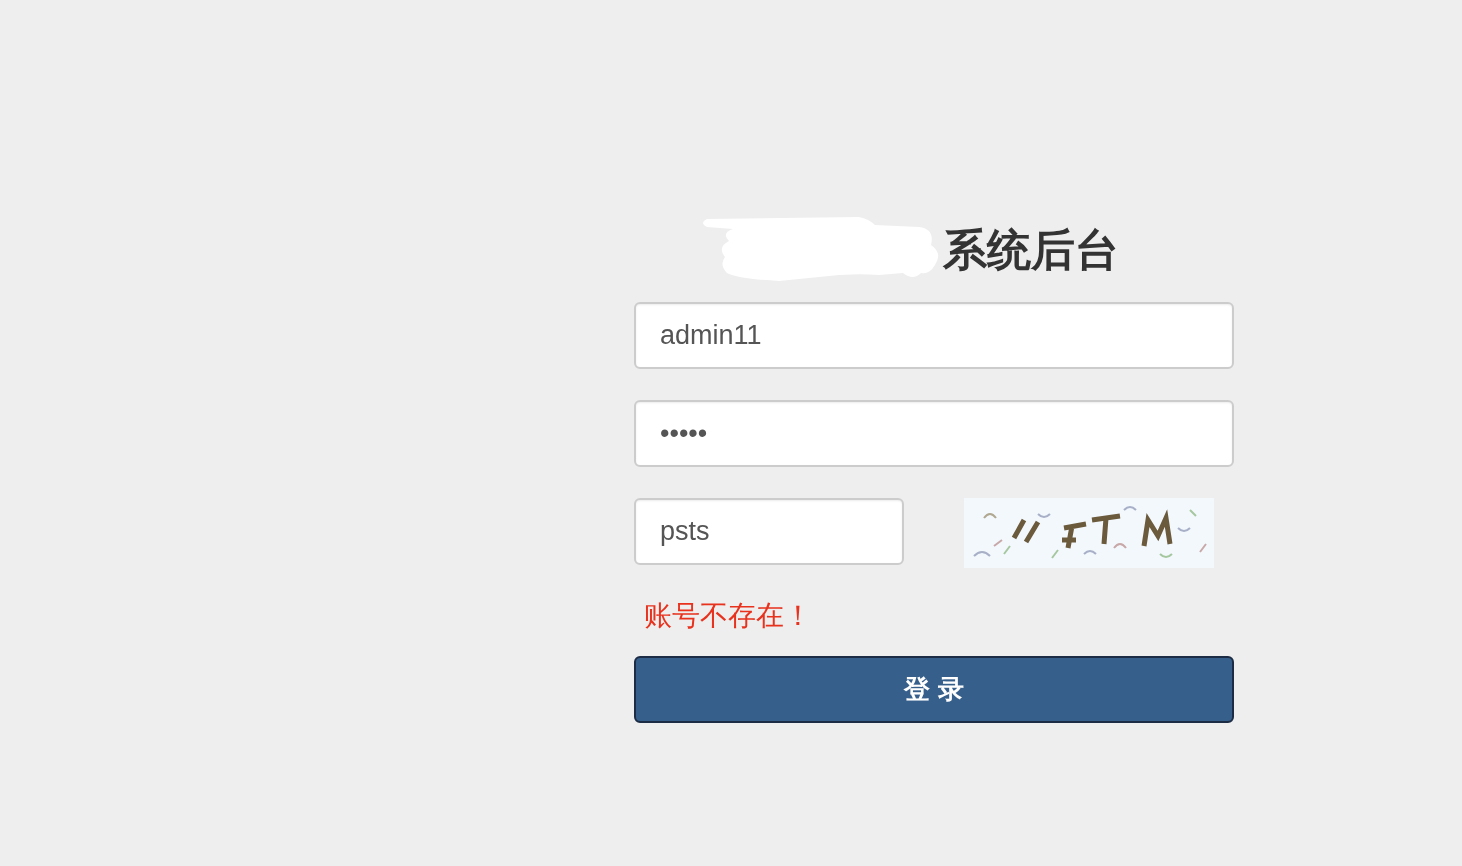 The width and height of the screenshot is (1462, 866). Describe the element at coordinates (934, 689) in the screenshot. I see `login-button: 登 录` at that location.